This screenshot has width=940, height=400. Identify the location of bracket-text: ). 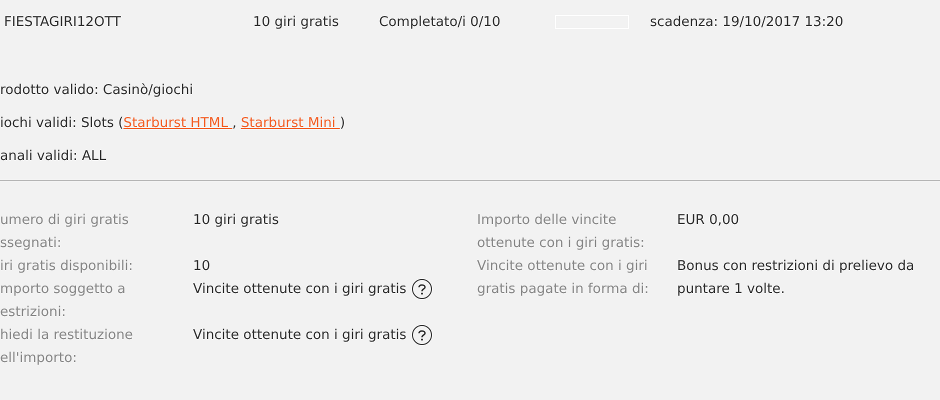
(343, 123).